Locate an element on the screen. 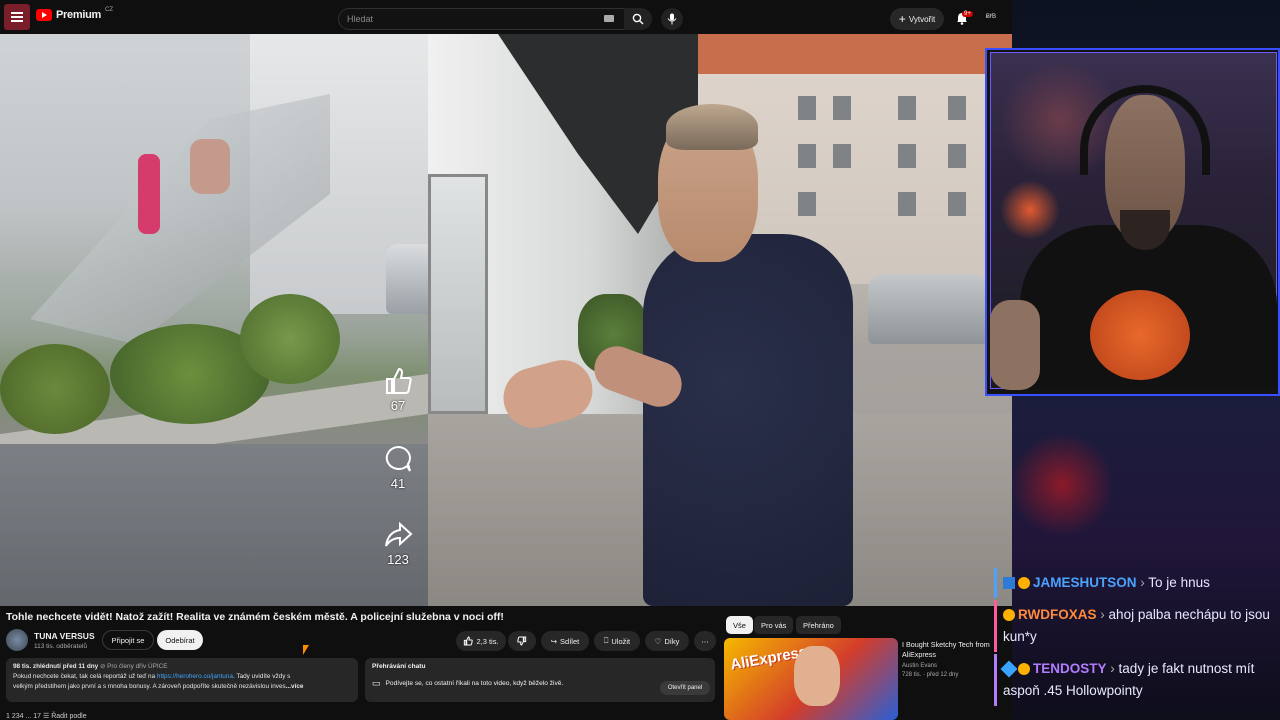 The height and width of the screenshot is (720, 1280). comment-action: 41 is located at coordinates (398, 467).